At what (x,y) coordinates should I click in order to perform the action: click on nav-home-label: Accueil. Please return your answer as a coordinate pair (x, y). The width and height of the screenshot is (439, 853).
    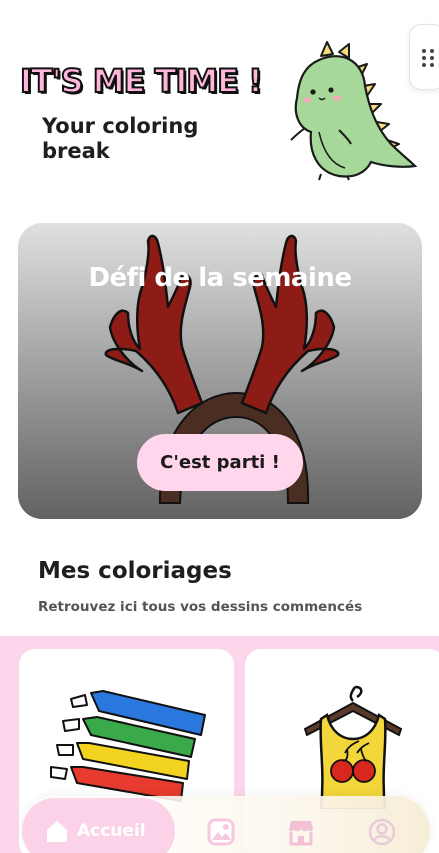
    Looking at the image, I should click on (111, 831).